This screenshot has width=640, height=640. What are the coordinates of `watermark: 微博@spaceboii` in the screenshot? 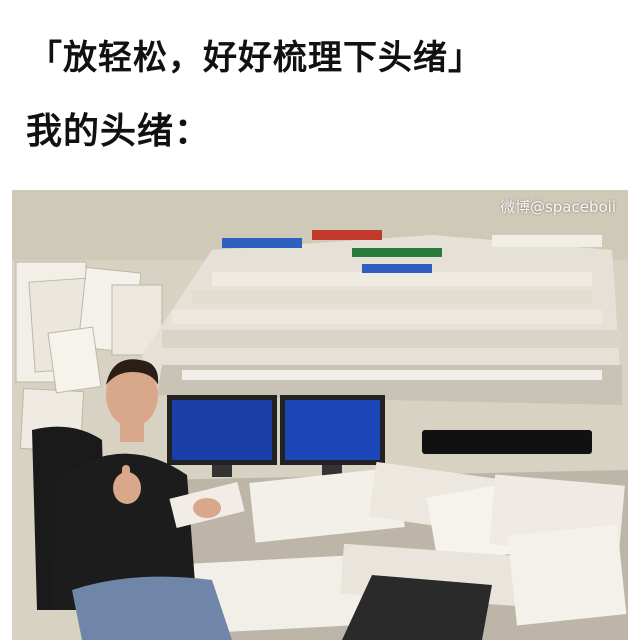 It's located at (557, 207).